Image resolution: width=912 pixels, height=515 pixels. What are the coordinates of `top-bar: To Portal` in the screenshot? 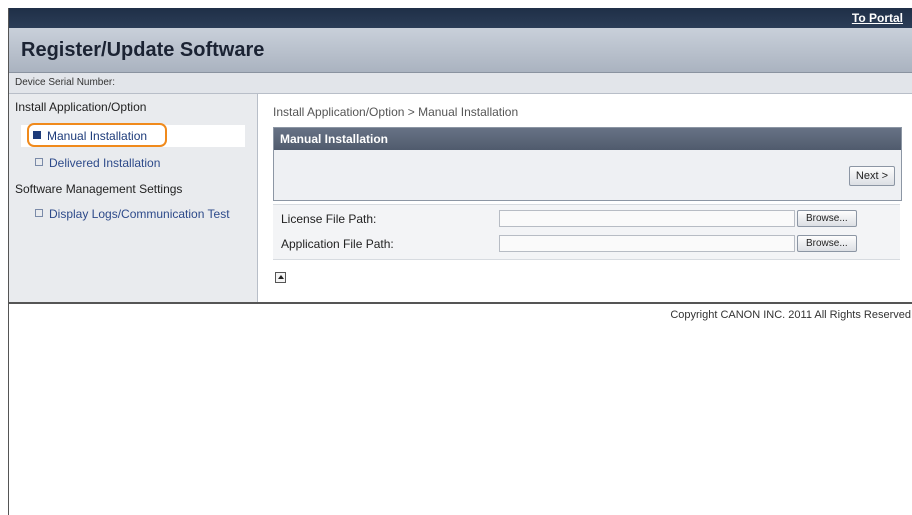 It's located at (460, 18).